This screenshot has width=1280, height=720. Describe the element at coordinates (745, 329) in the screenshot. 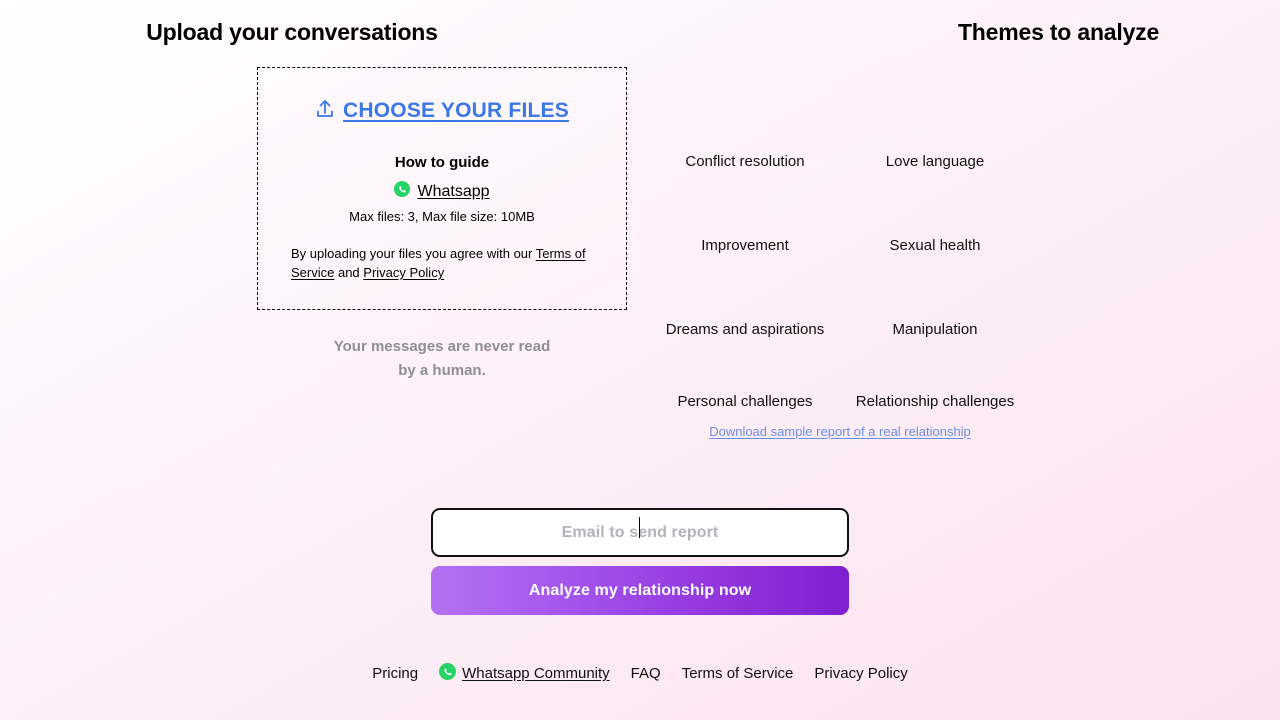

I see `theme-item: Dreams and aspirations` at that location.